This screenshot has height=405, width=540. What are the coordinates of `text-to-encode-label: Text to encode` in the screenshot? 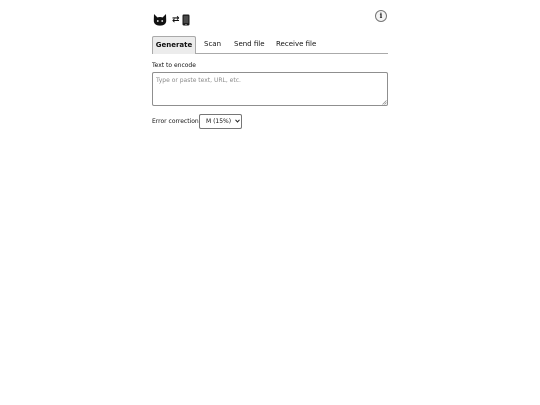 It's located at (174, 65).